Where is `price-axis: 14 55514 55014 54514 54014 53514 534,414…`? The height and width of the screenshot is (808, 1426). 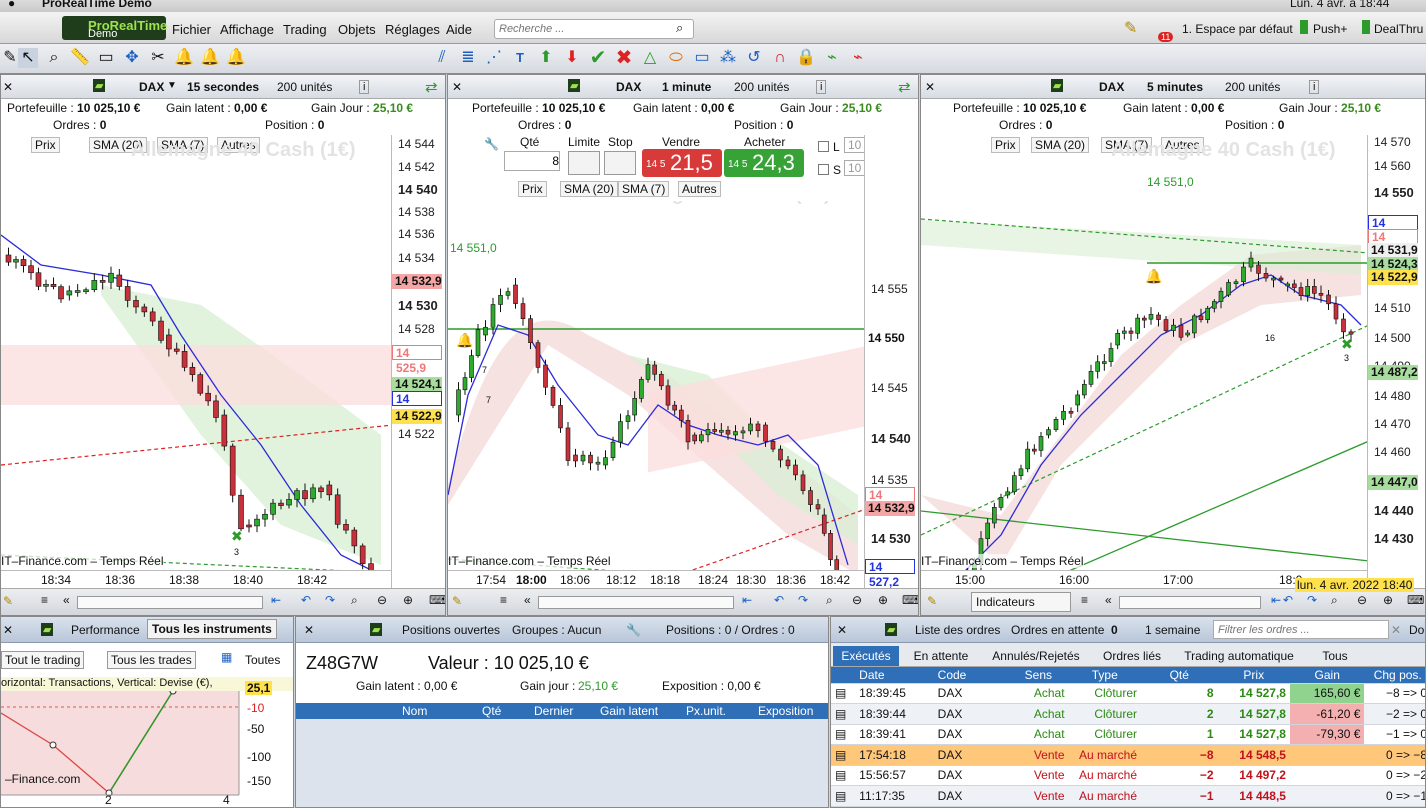 price-axis: 14 55514 55014 54514 54014 53514 534,414… is located at coordinates (891, 375).